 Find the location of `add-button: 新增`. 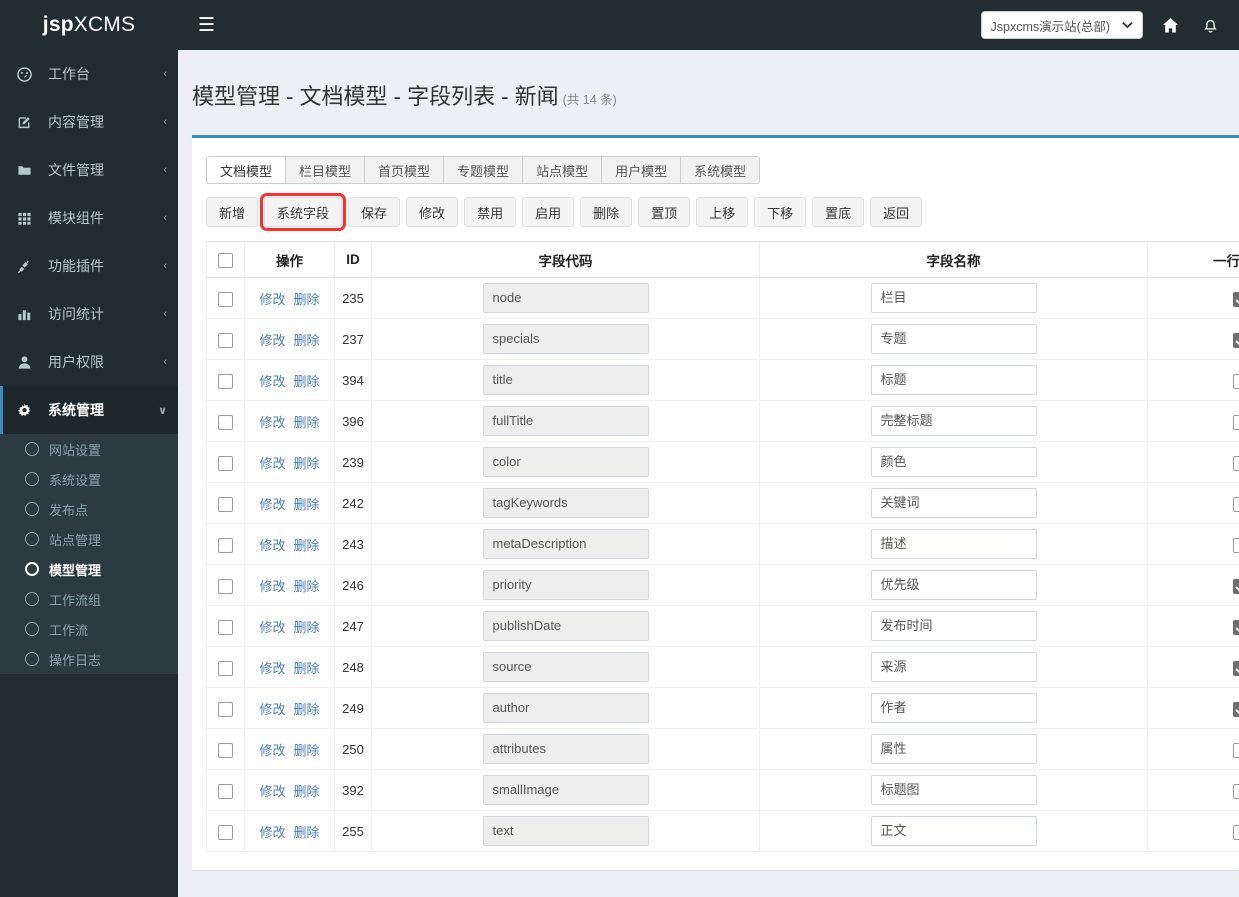

add-button: 新增 is located at coordinates (232, 212).